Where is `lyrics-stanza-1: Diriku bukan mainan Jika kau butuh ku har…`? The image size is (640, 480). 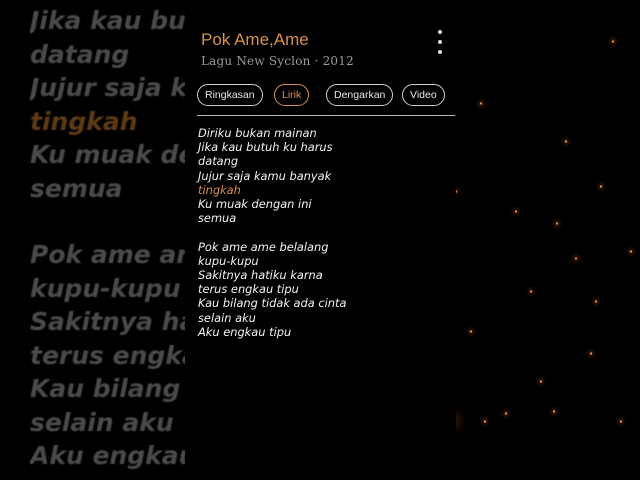
lyrics-stanza-1: Diriku bukan mainan Jika kau butuh ku har… is located at coordinates (323, 175).